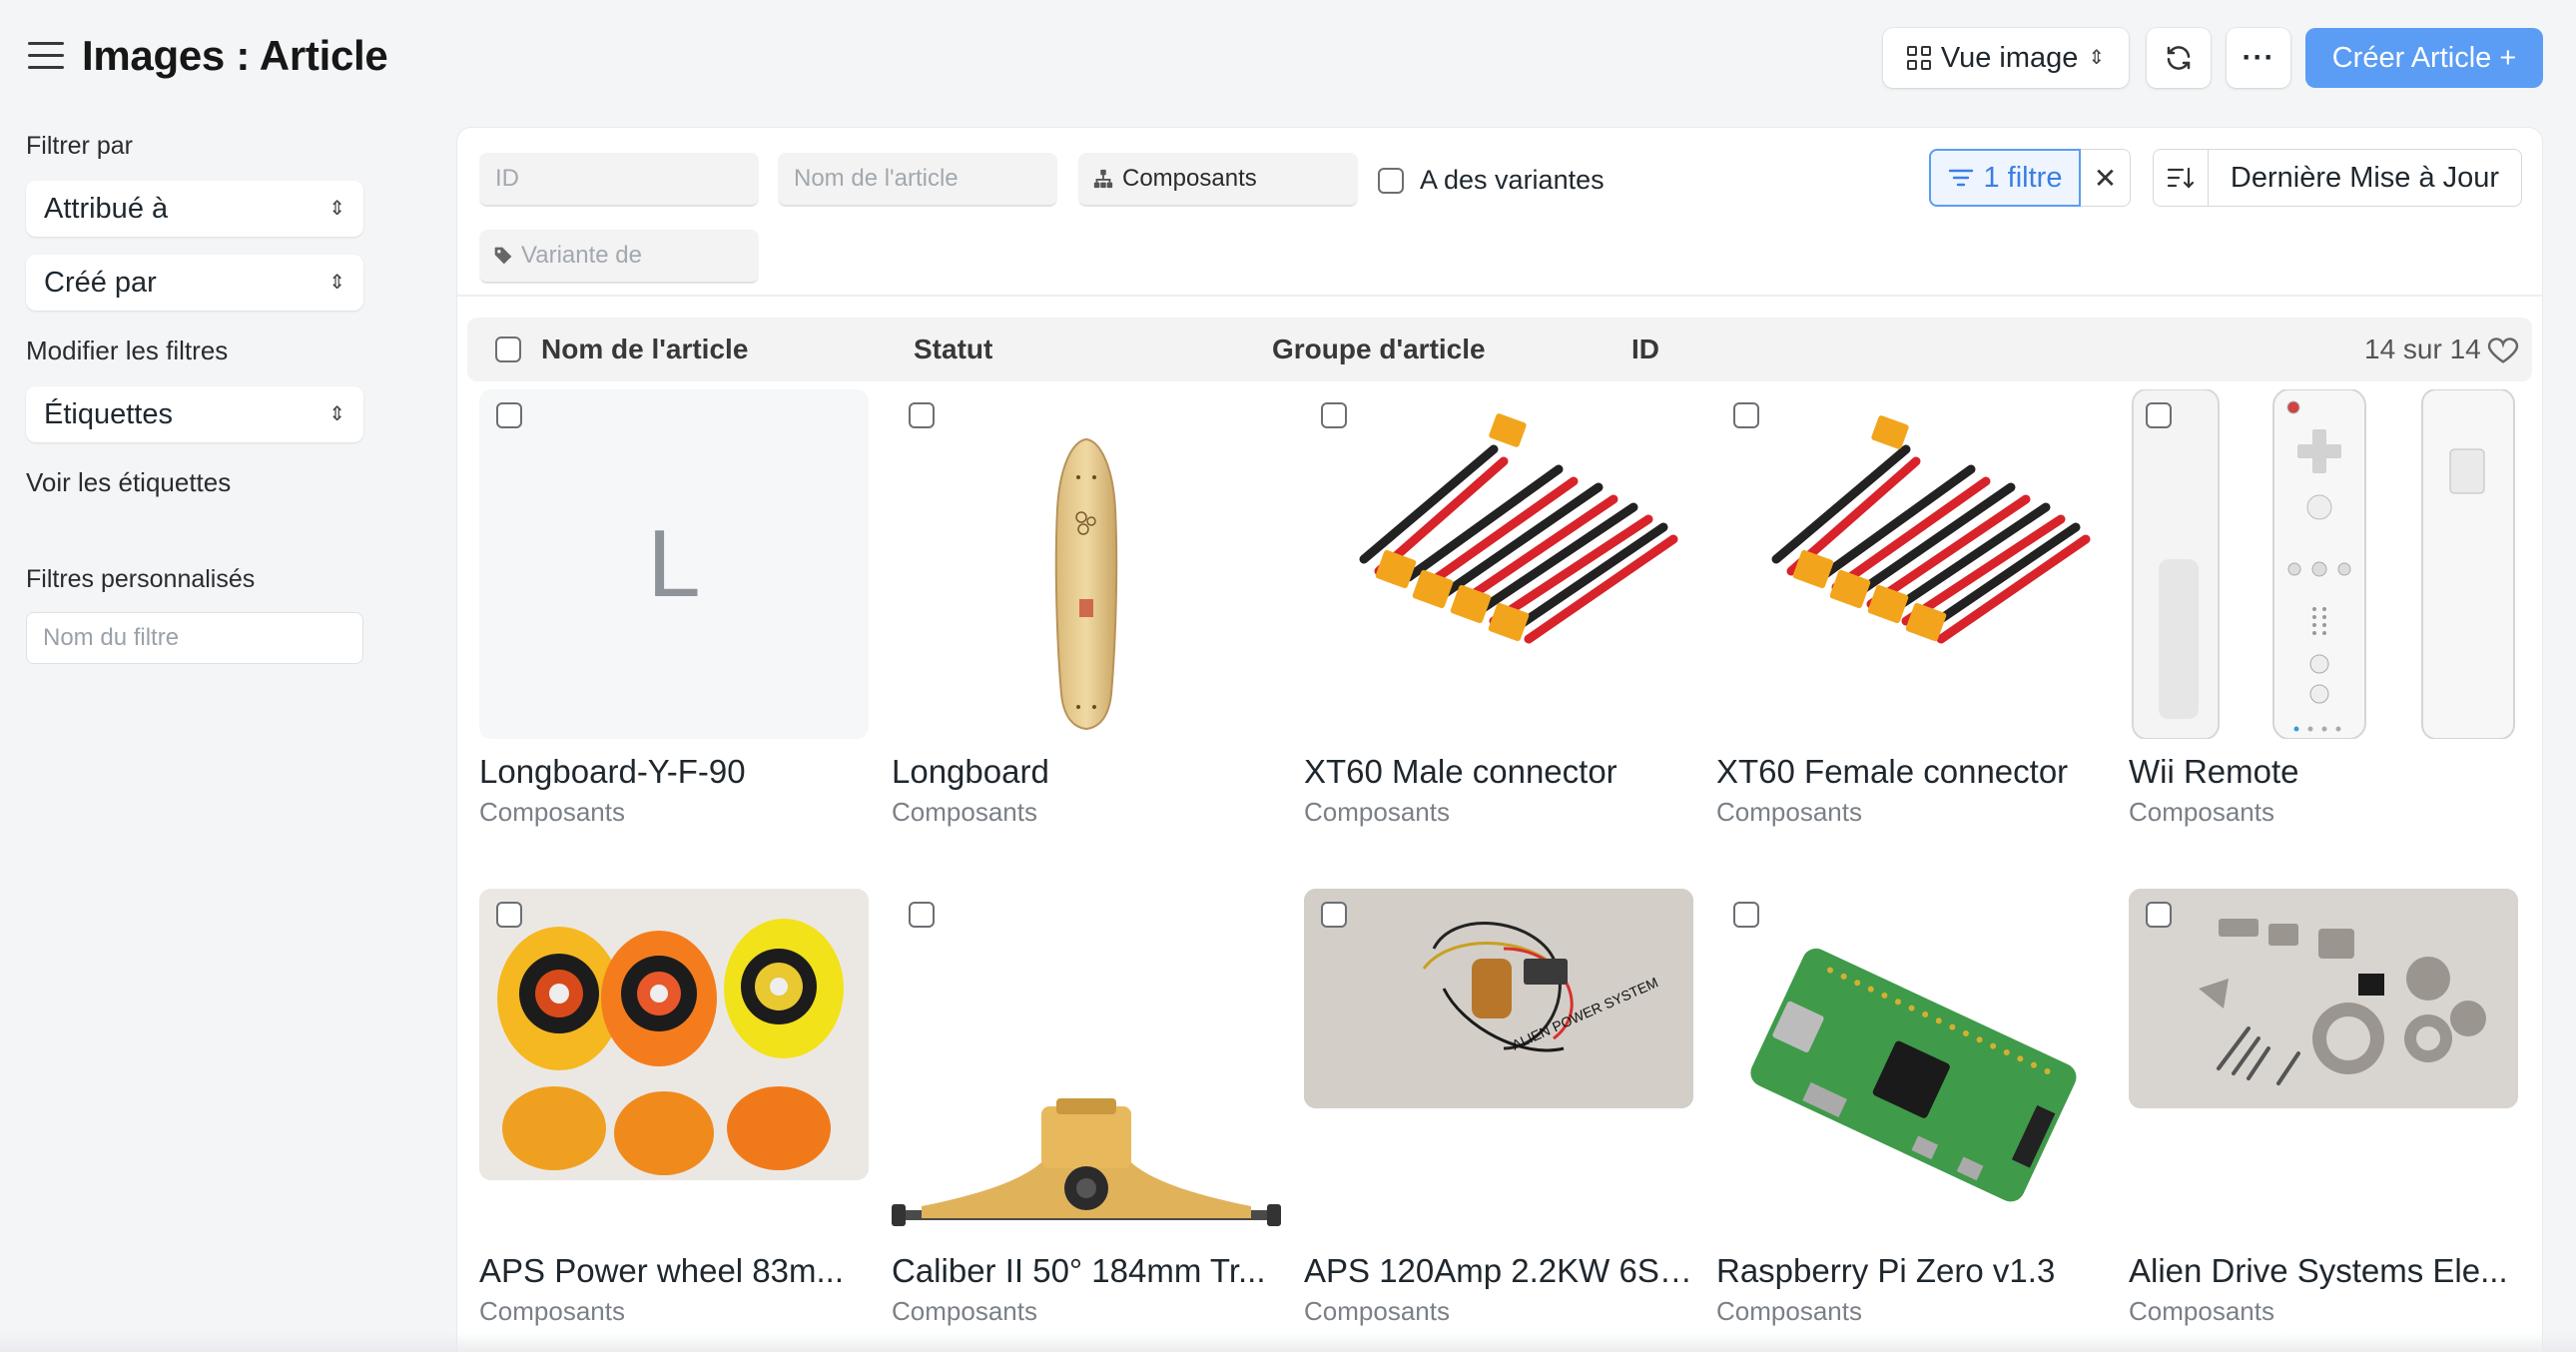  What do you see at coordinates (644, 349) in the screenshot?
I see `column-item-name: Nom de l'article` at bounding box center [644, 349].